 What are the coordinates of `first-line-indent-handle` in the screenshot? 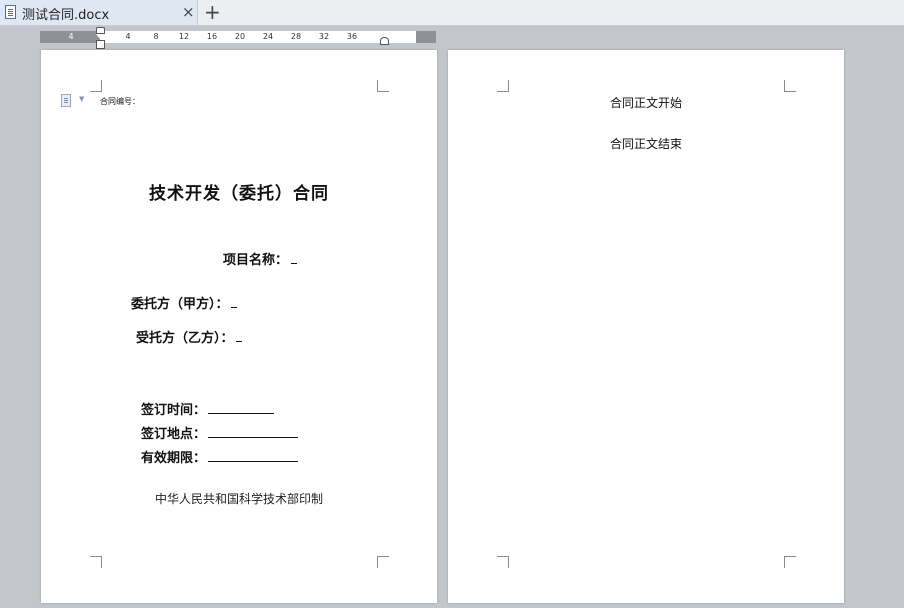 It's located at (100, 30).